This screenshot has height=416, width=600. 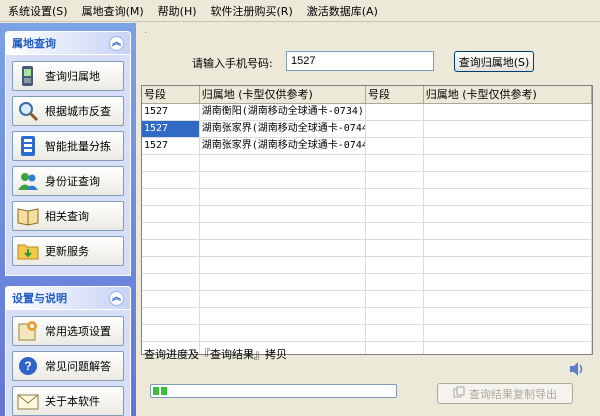 I want to click on query-location-button: 查询归属地(S), so click(x=494, y=61).